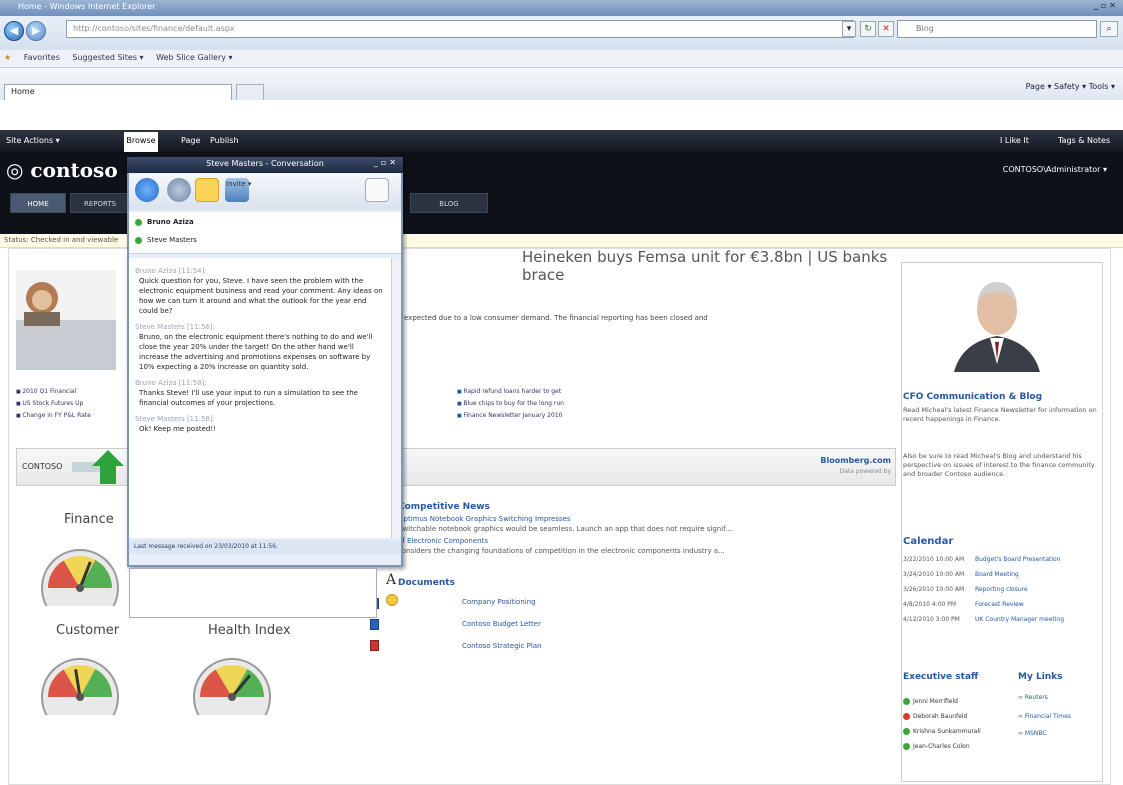 This screenshot has width=1123, height=785. Describe the element at coordinates (449, 203) in the screenshot. I see `nav-blog: BLOG` at that location.